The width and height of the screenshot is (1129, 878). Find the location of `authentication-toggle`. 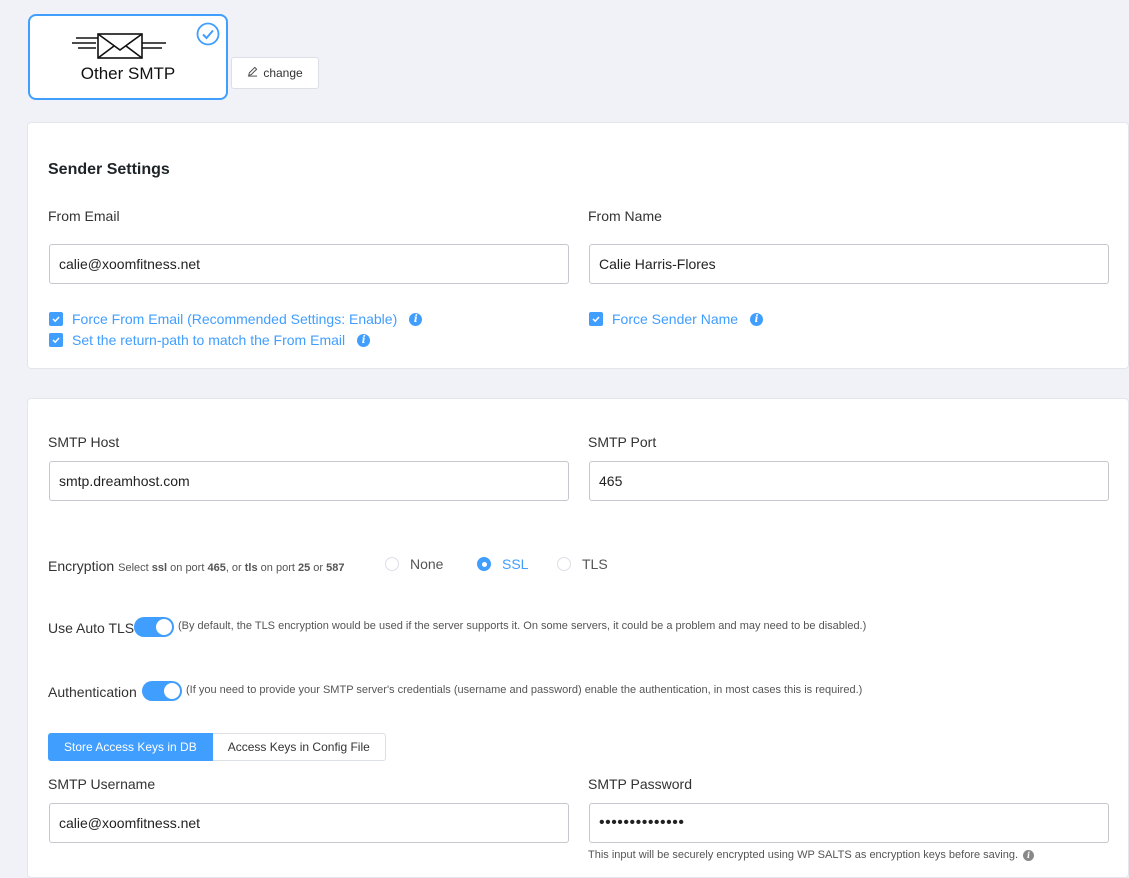

authentication-toggle is located at coordinates (162, 691).